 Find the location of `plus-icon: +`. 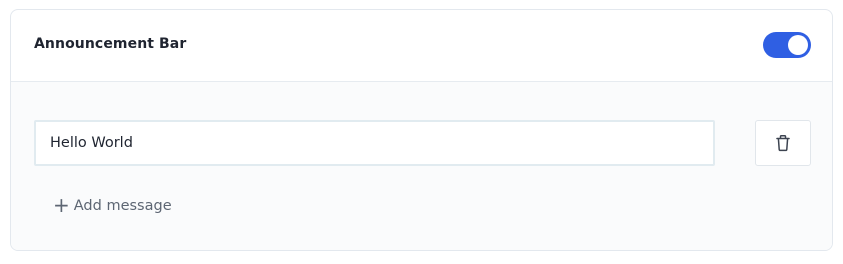

plus-icon: + is located at coordinates (61, 205).